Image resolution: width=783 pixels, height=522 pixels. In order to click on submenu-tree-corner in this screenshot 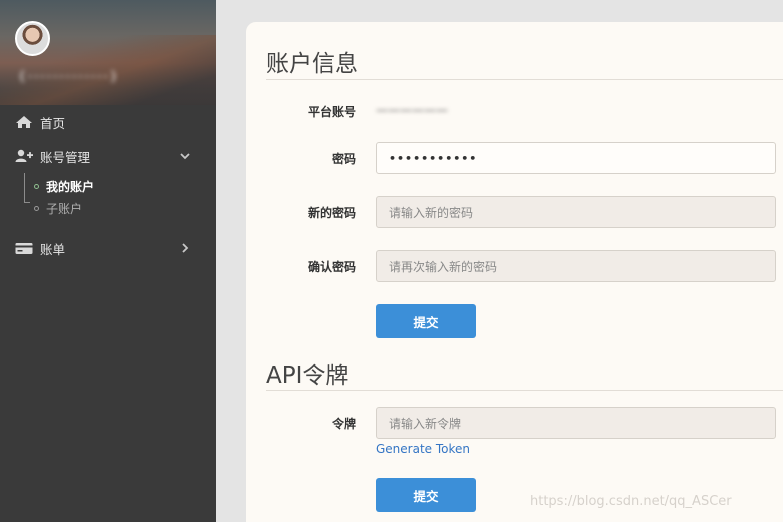, I will do `click(27, 202)`.